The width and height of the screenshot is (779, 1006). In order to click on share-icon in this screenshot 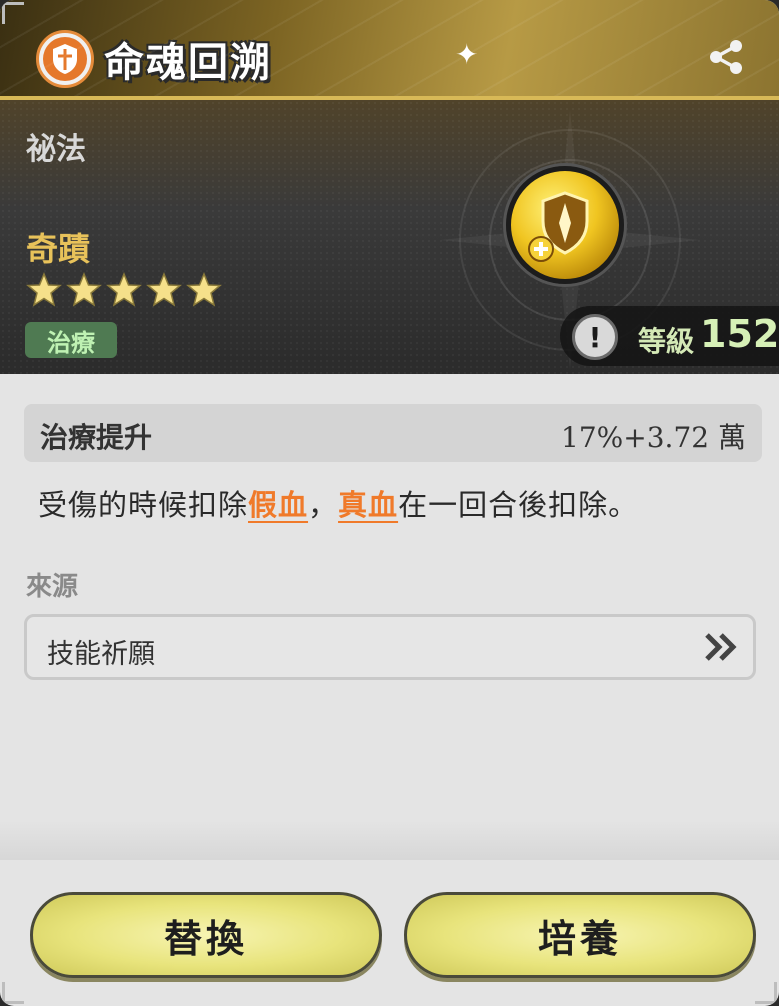, I will do `click(726, 57)`.